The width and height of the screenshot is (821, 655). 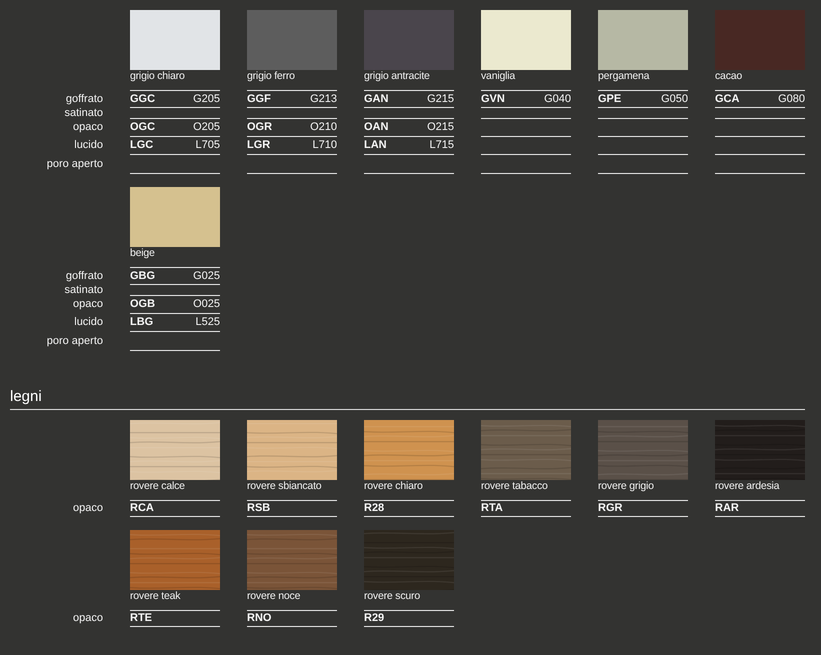 I want to click on finish-number: L705, so click(x=208, y=145).